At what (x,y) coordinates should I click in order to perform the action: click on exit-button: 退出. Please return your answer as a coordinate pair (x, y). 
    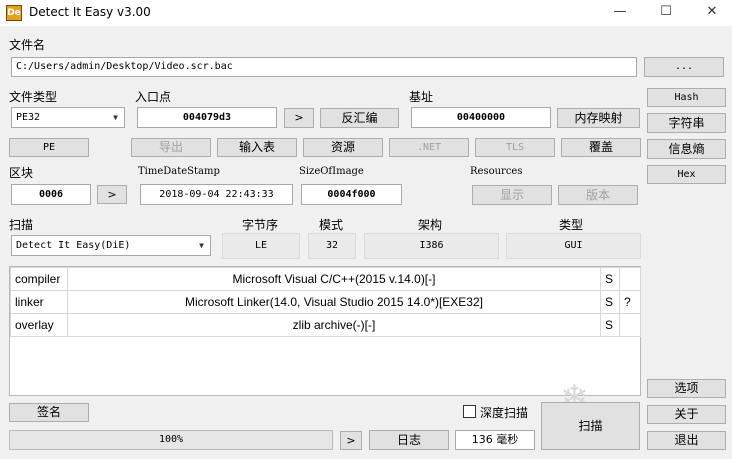
    Looking at the image, I should click on (686, 440).